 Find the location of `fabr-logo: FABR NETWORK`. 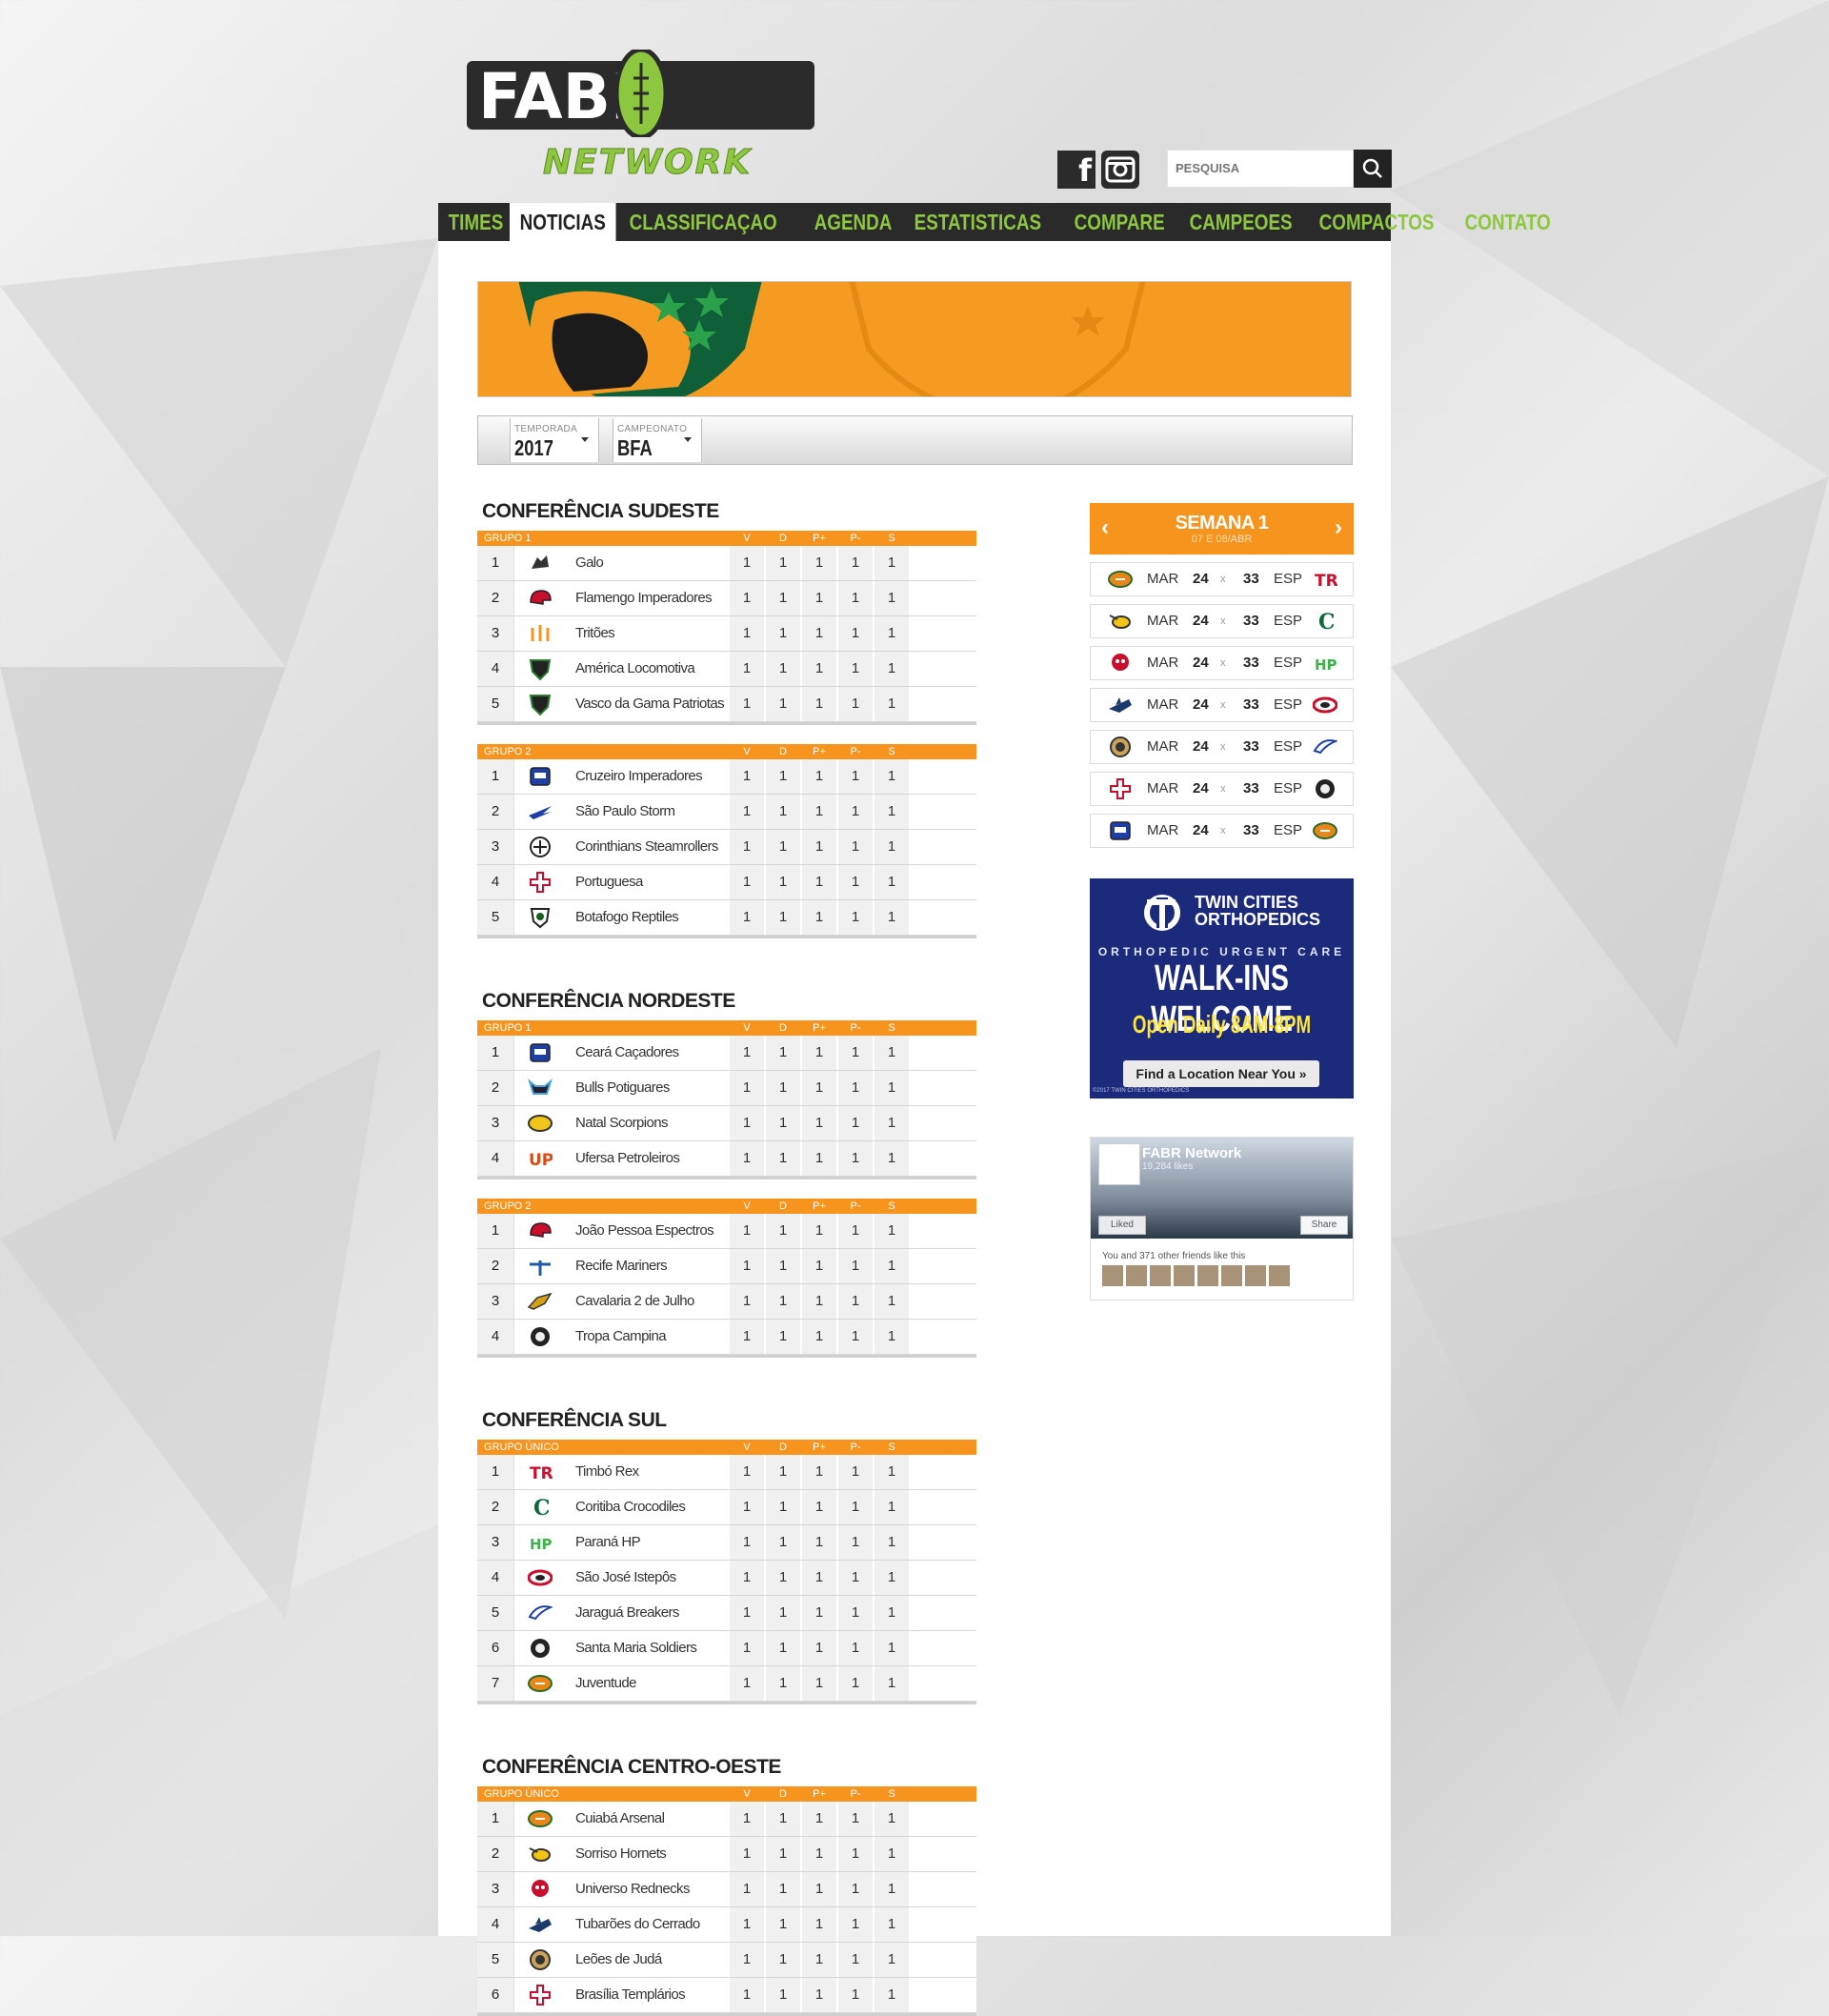

fabr-logo: FABR NETWORK is located at coordinates (643, 114).